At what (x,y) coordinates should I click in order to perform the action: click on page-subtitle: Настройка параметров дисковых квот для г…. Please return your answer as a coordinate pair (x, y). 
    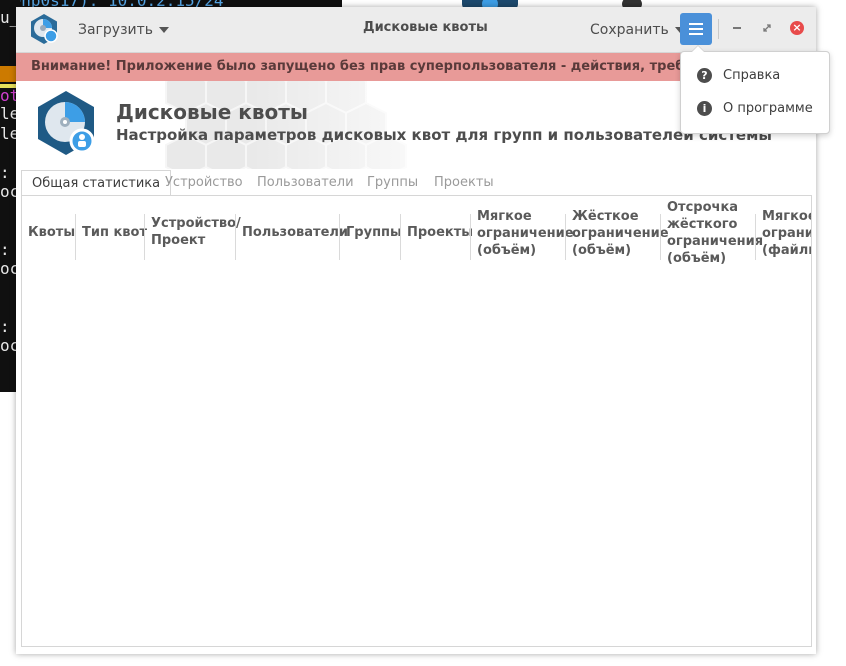
    Looking at the image, I should click on (444, 135).